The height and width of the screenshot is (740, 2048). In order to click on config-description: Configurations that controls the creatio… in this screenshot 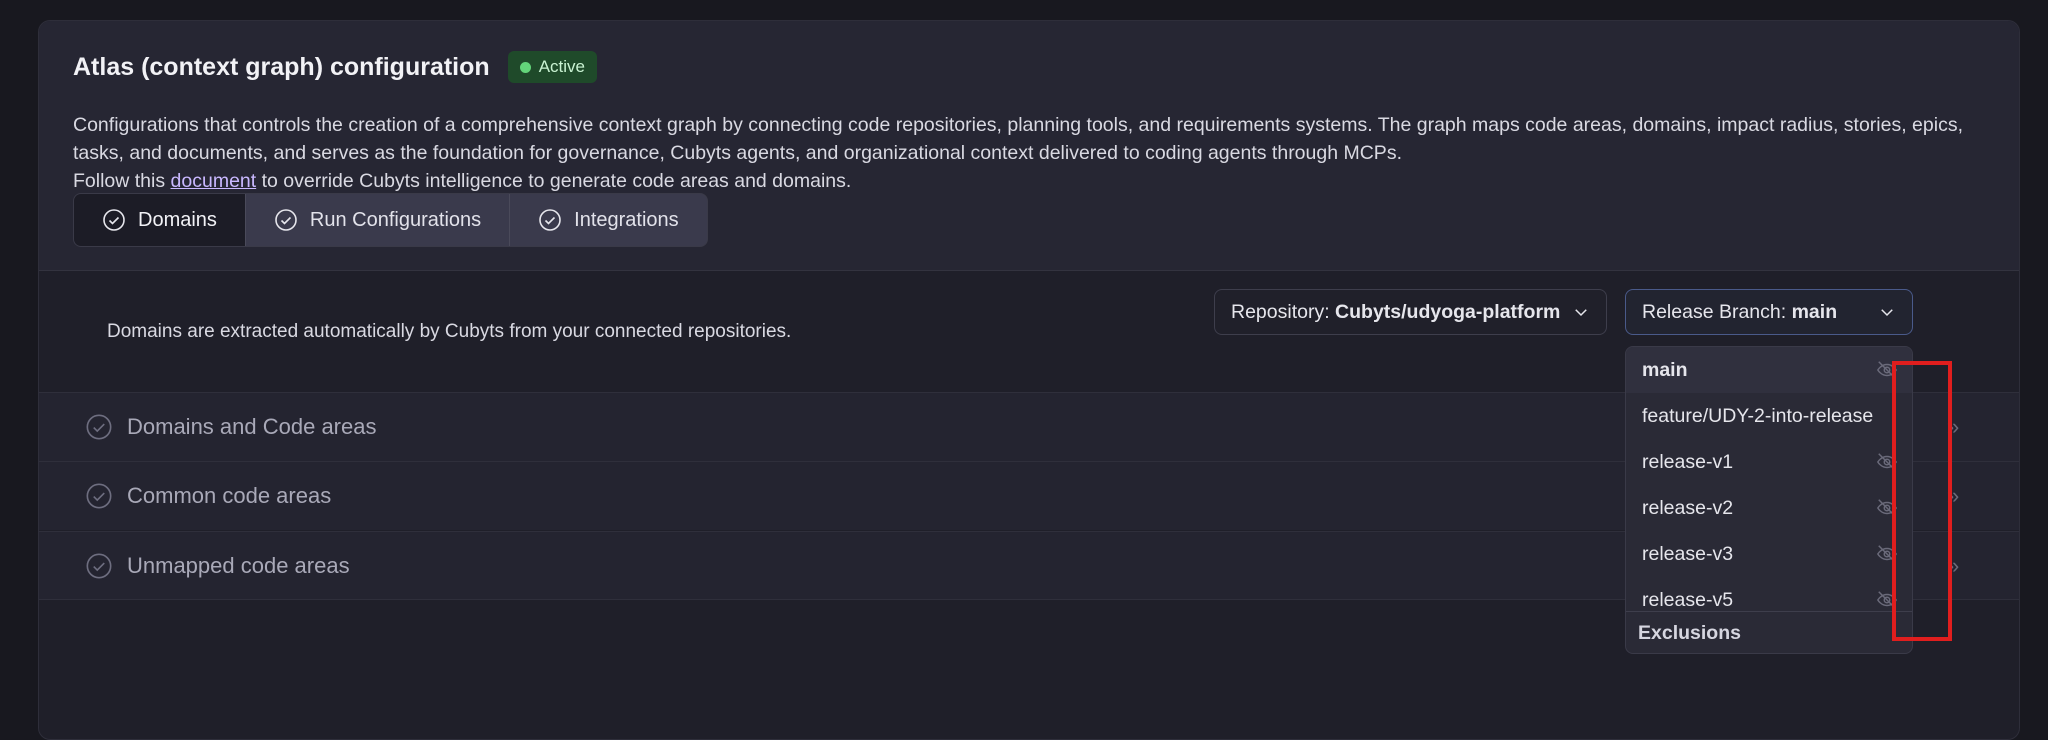, I will do `click(1038, 153)`.